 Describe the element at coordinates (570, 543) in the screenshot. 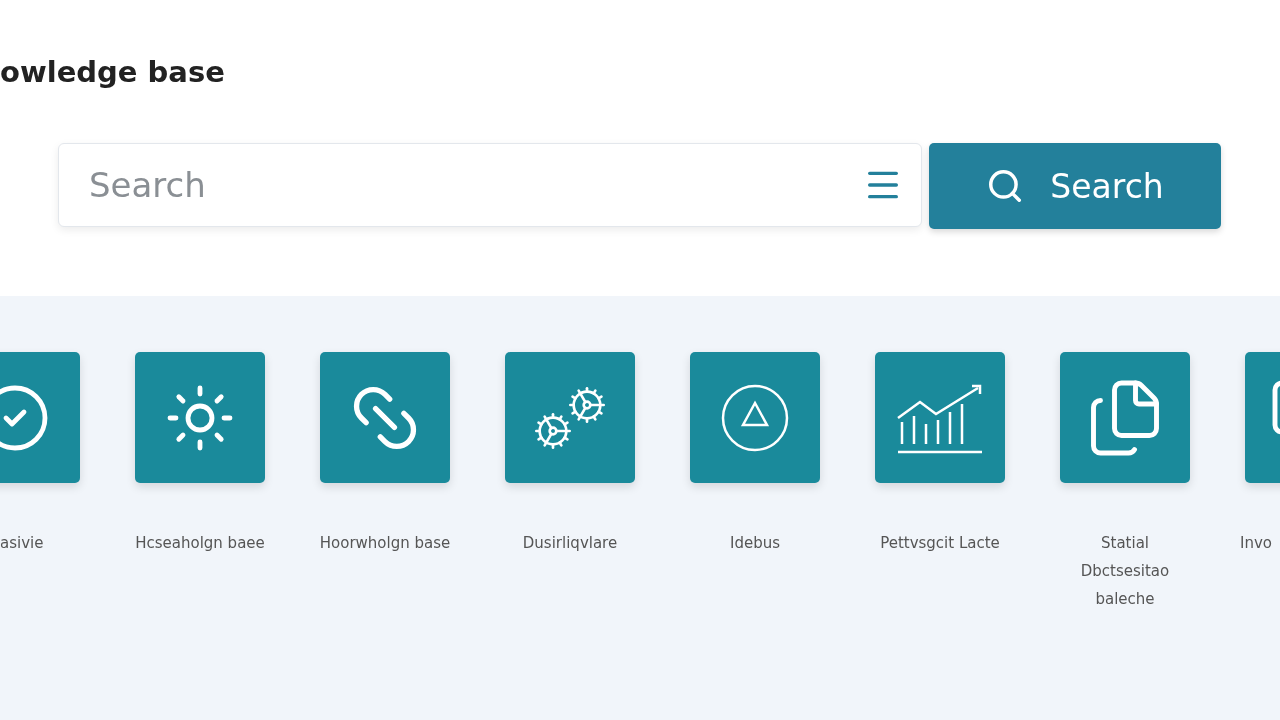

I see `category-label: Dusirliqvlare` at that location.